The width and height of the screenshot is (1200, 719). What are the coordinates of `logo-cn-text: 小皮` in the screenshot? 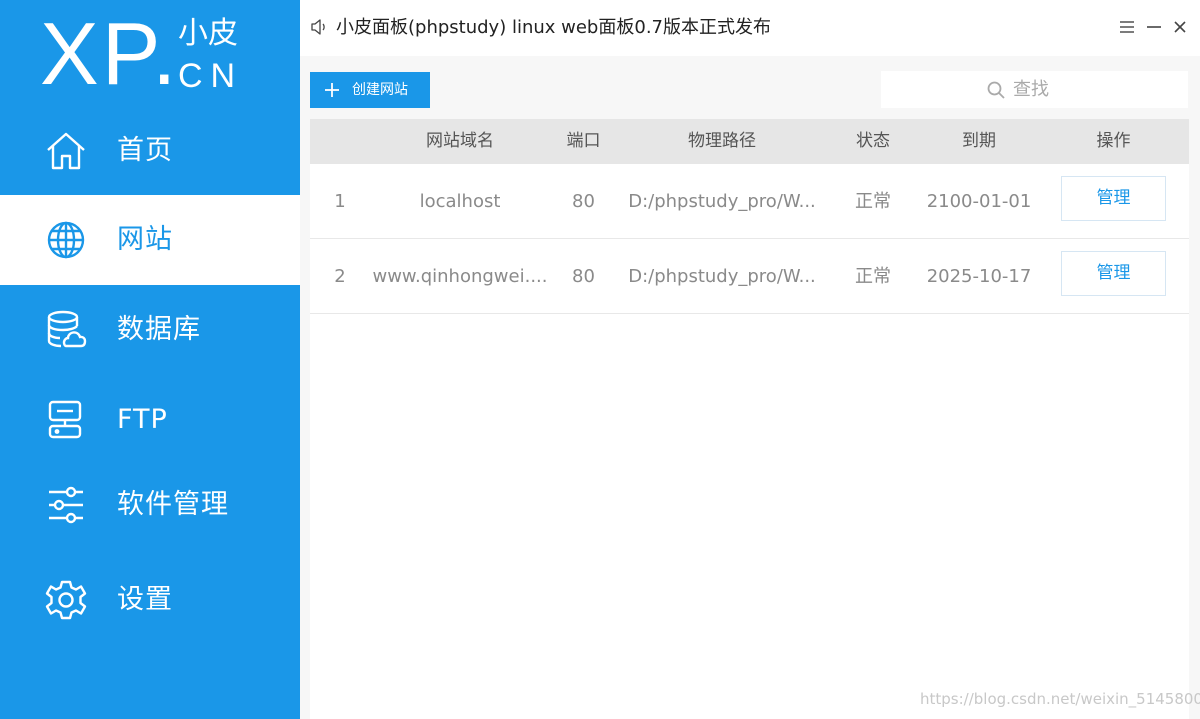 It's located at (208, 33).